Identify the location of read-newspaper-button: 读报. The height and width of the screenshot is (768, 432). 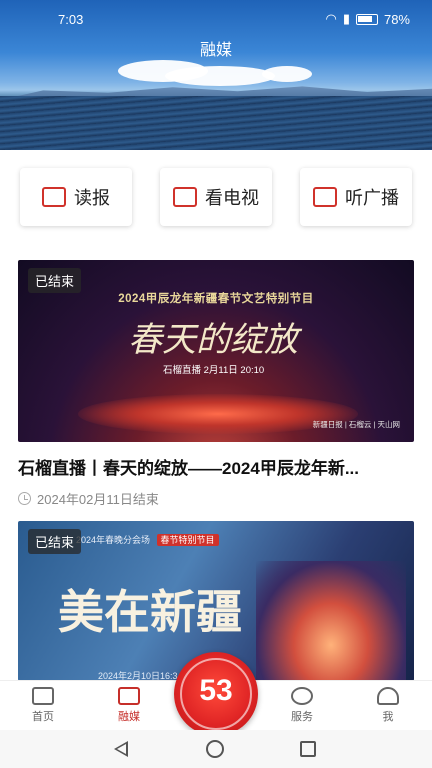
(76, 197).